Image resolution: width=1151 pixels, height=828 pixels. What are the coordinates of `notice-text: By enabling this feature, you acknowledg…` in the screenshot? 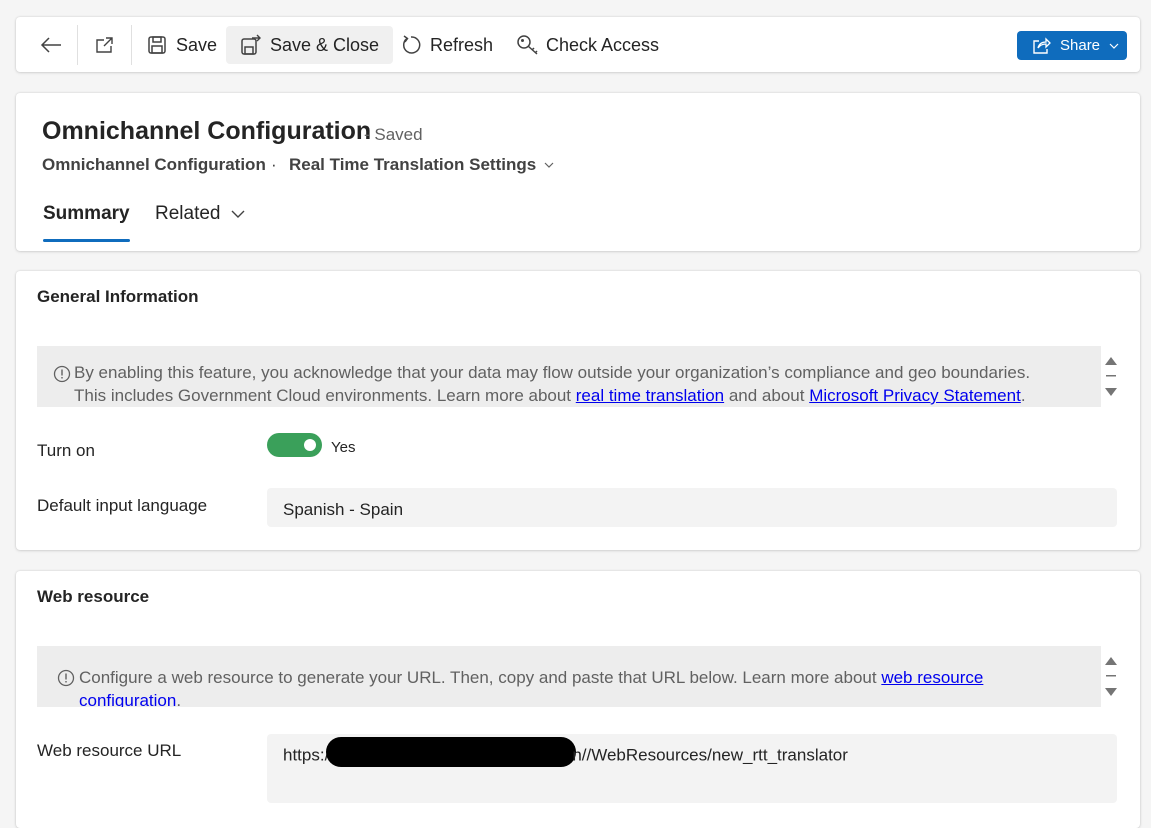 It's located at (584, 384).